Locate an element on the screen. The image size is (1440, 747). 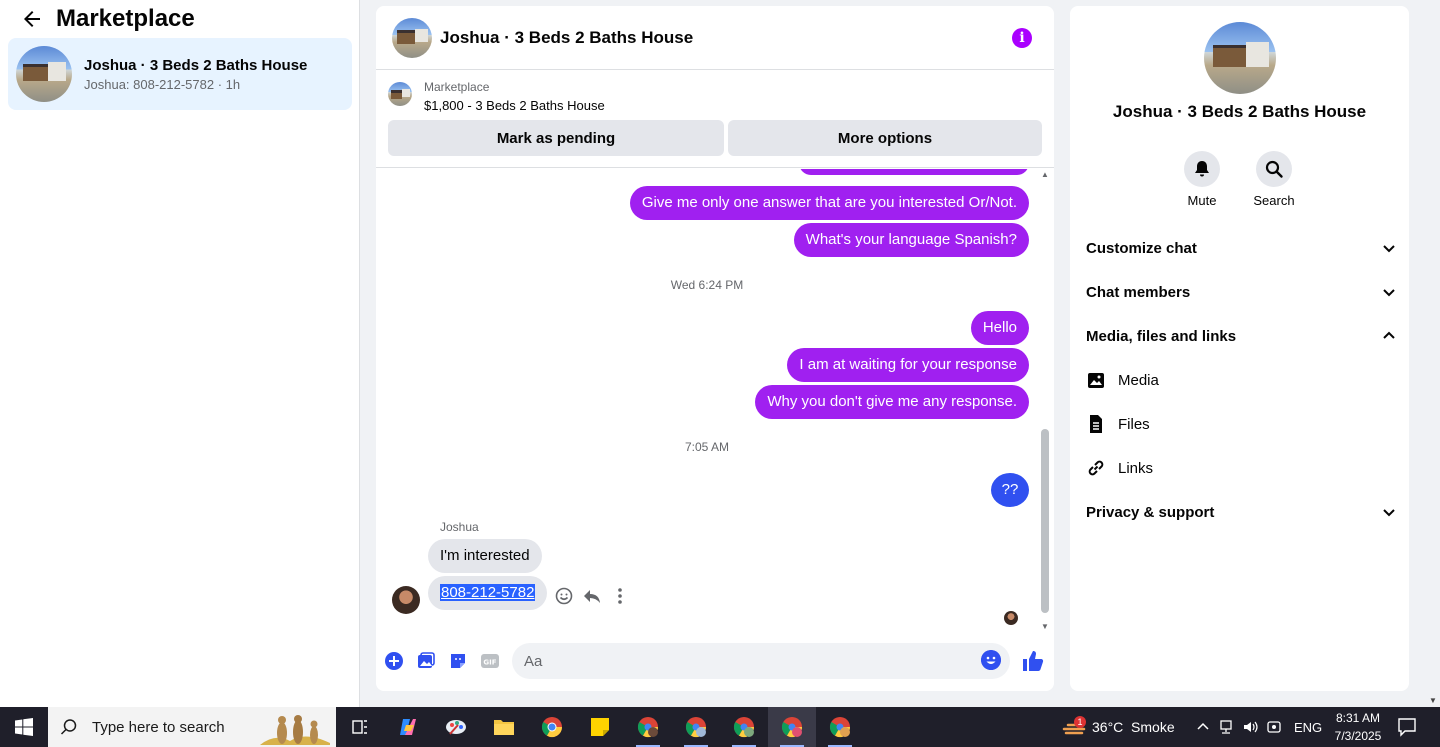
message-input is located at coordinates (761, 661).